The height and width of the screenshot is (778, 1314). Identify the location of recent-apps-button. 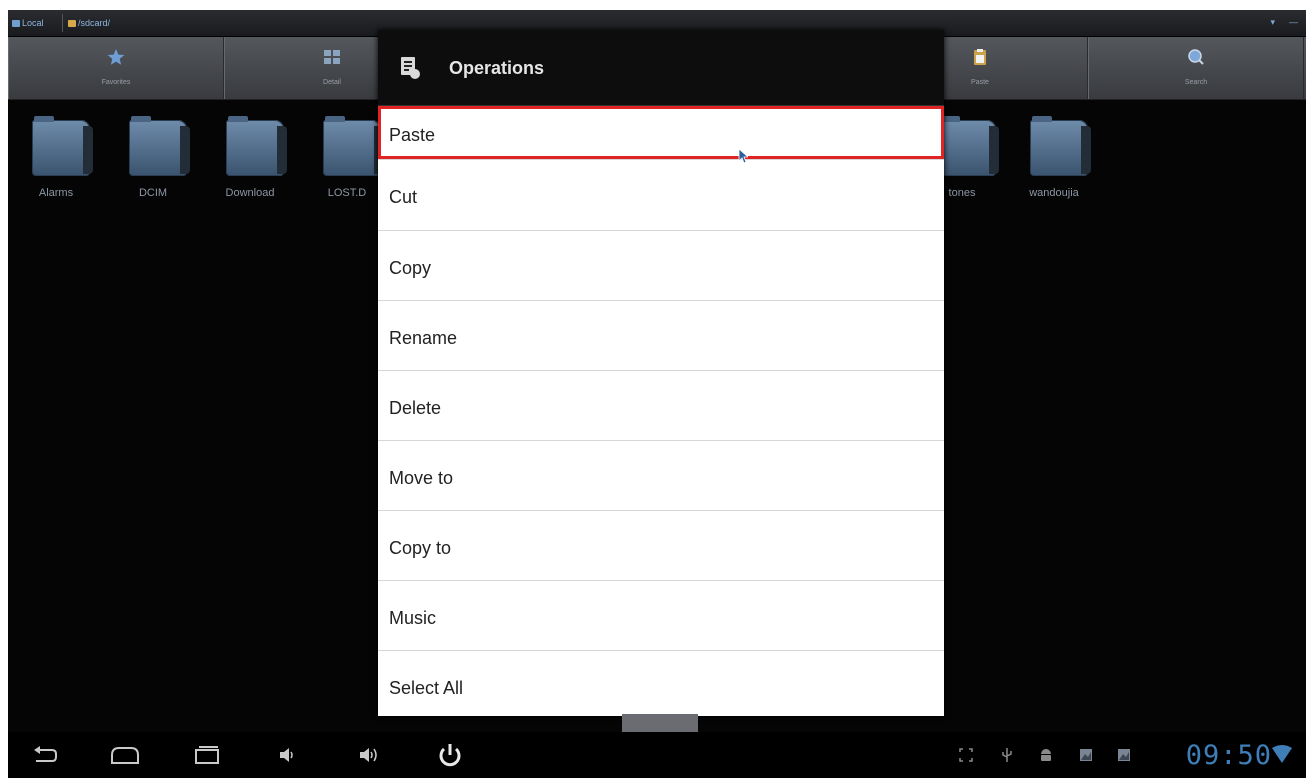
(207, 755).